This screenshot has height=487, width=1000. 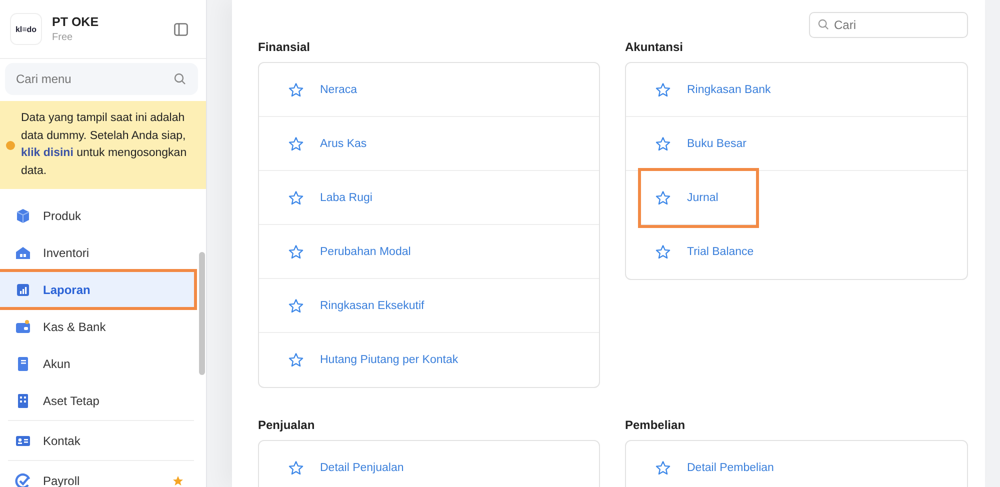 I want to click on document-icon, so click(x=23, y=364).